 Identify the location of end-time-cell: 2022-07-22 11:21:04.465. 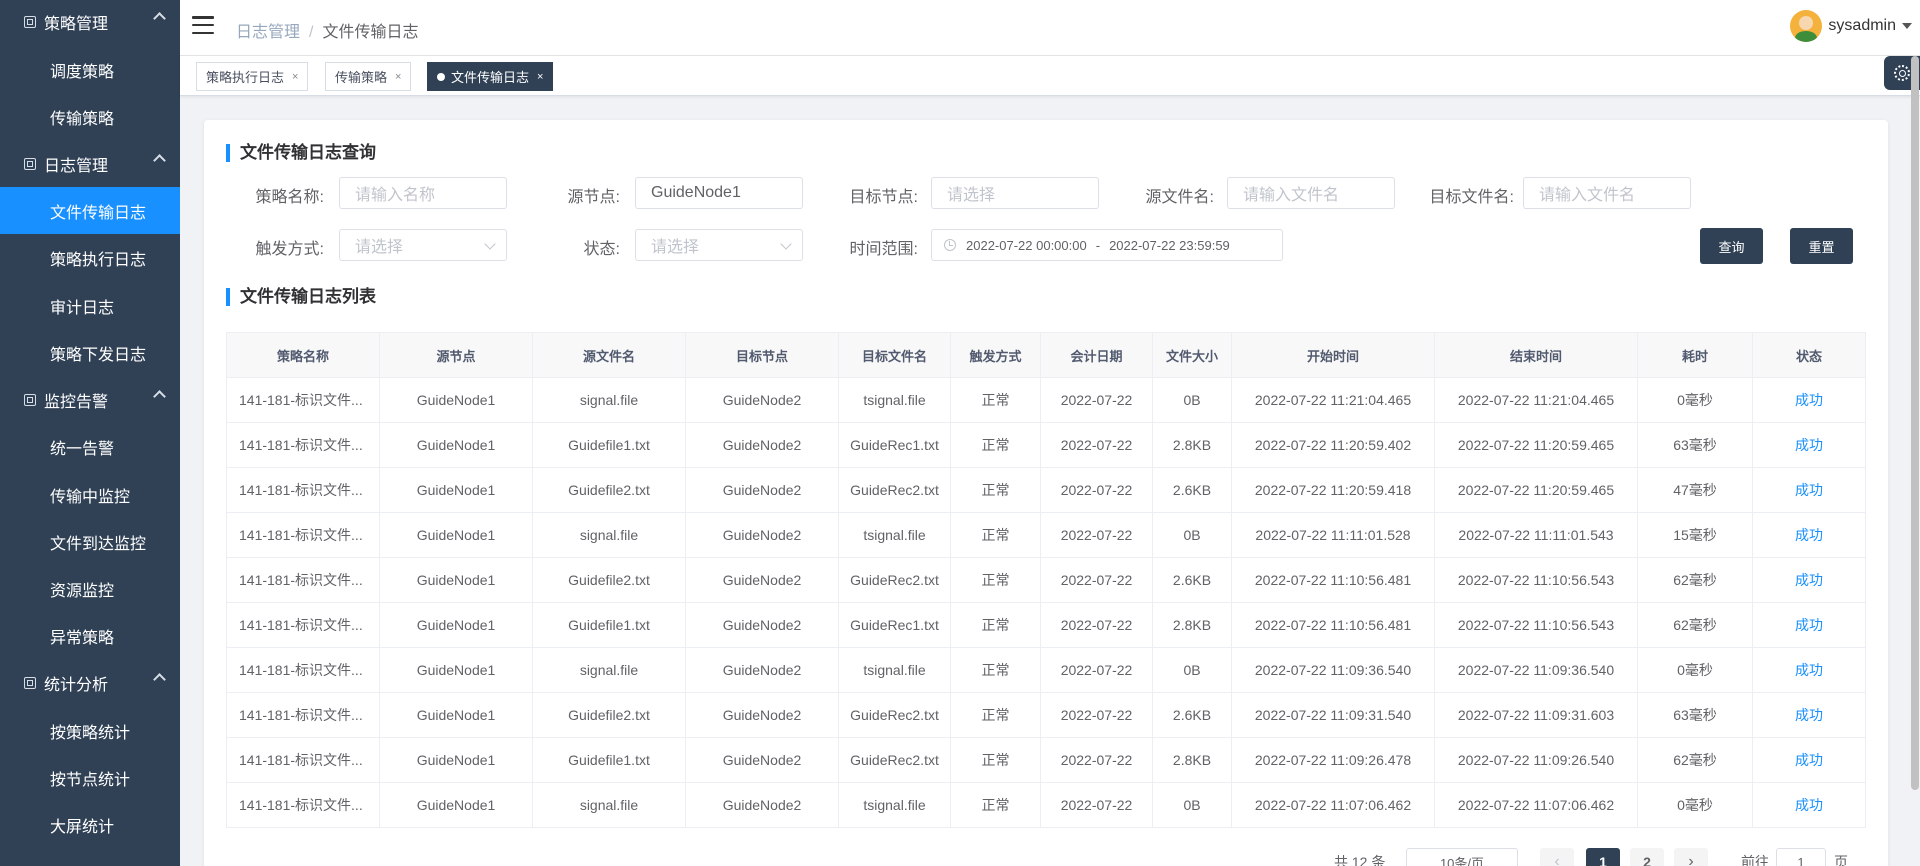
(1536, 400).